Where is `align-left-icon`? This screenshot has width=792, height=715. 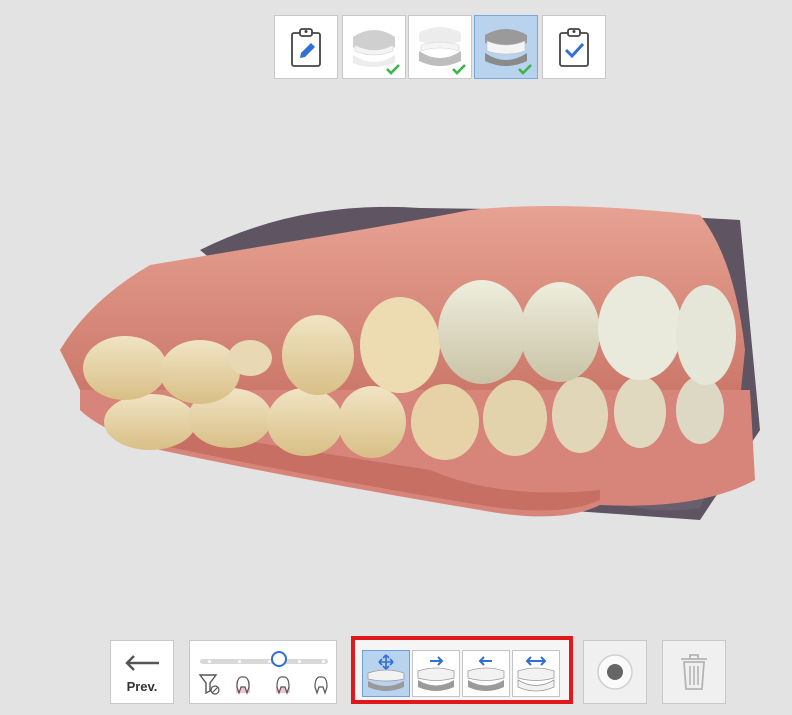 align-left-icon is located at coordinates (486, 673).